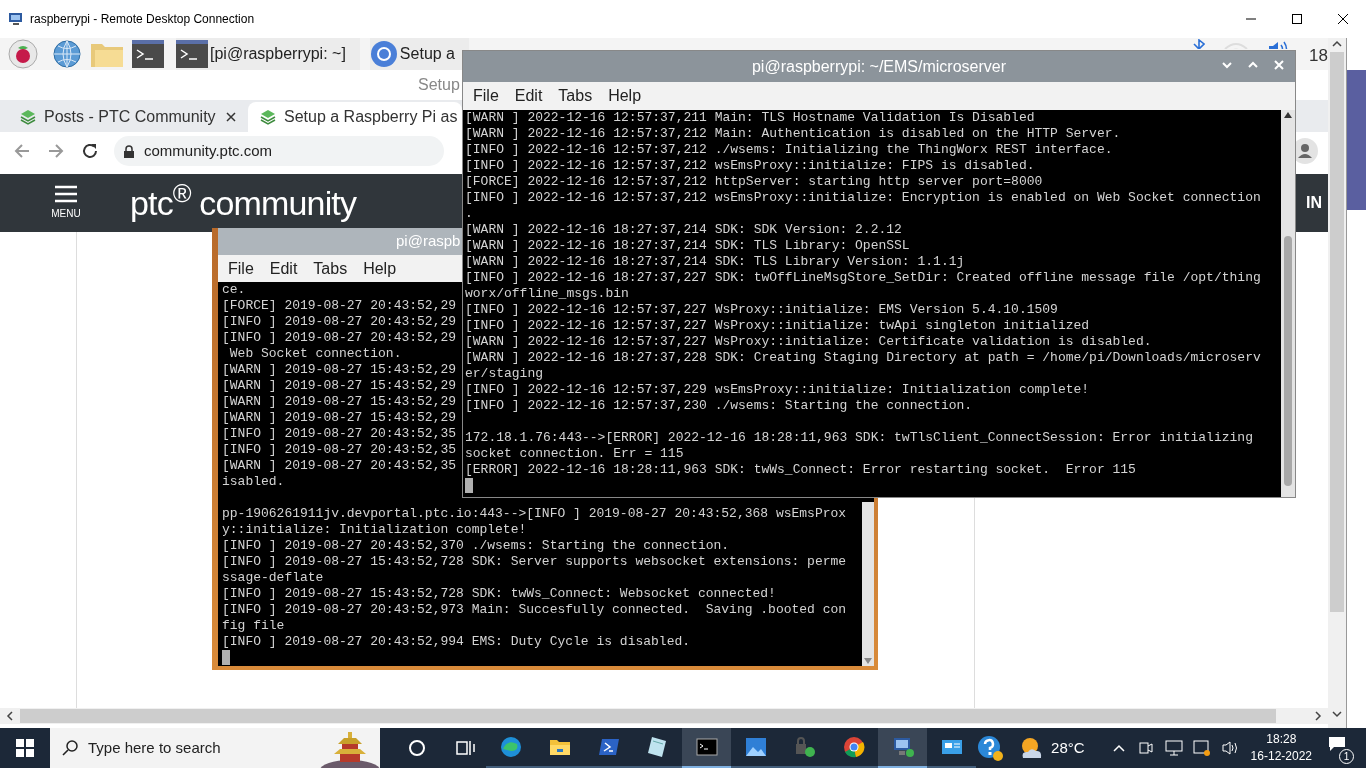 Image resolution: width=1366 pixels, height=768 pixels. What do you see at coordinates (25, 748) in the screenshot?
I see `windows-start-icon` at bounding box center [25, 748].